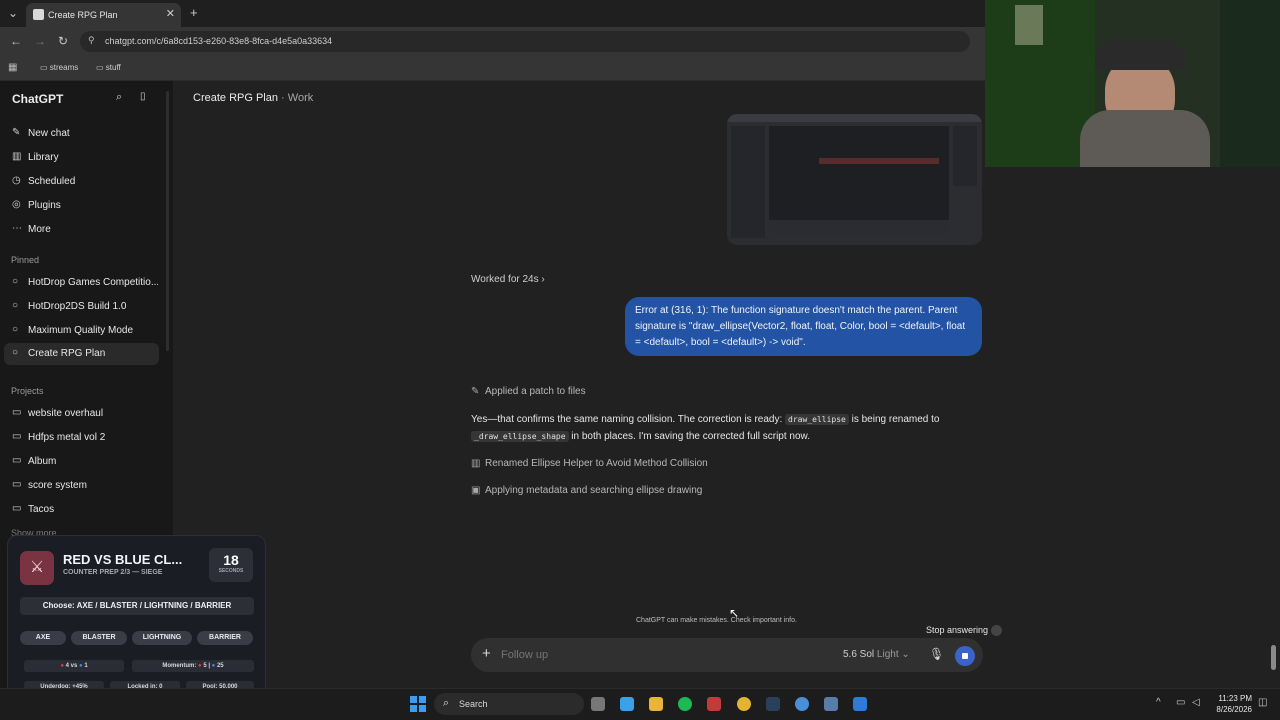 The height and width of the screenshot is (720, 1280). What do you see at coordinates (85, 135) in the screenshot?
I see `sidebar-item-new-chat: ✎ New chat` at bounding box center [85, 135].